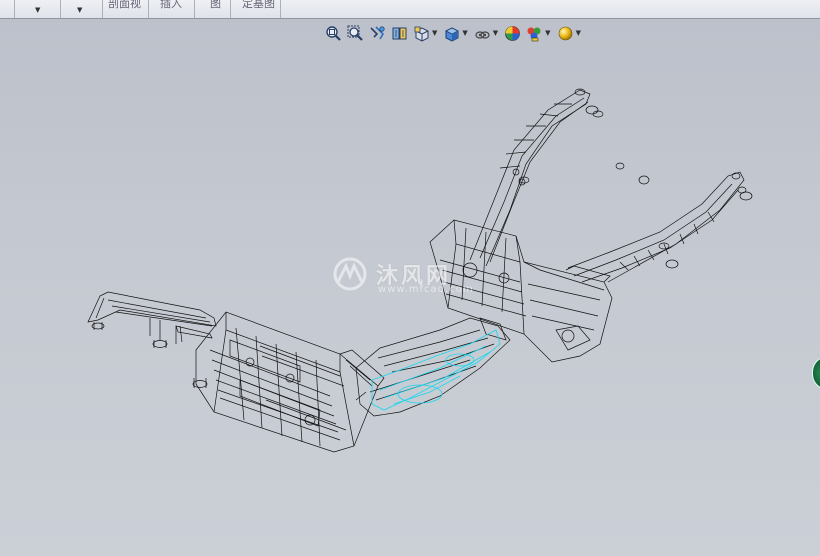 Image resolution: width=820 pixels, height=556 pixels. I want to click on watermark-url: www.mfcad.com, so click(426, 289).